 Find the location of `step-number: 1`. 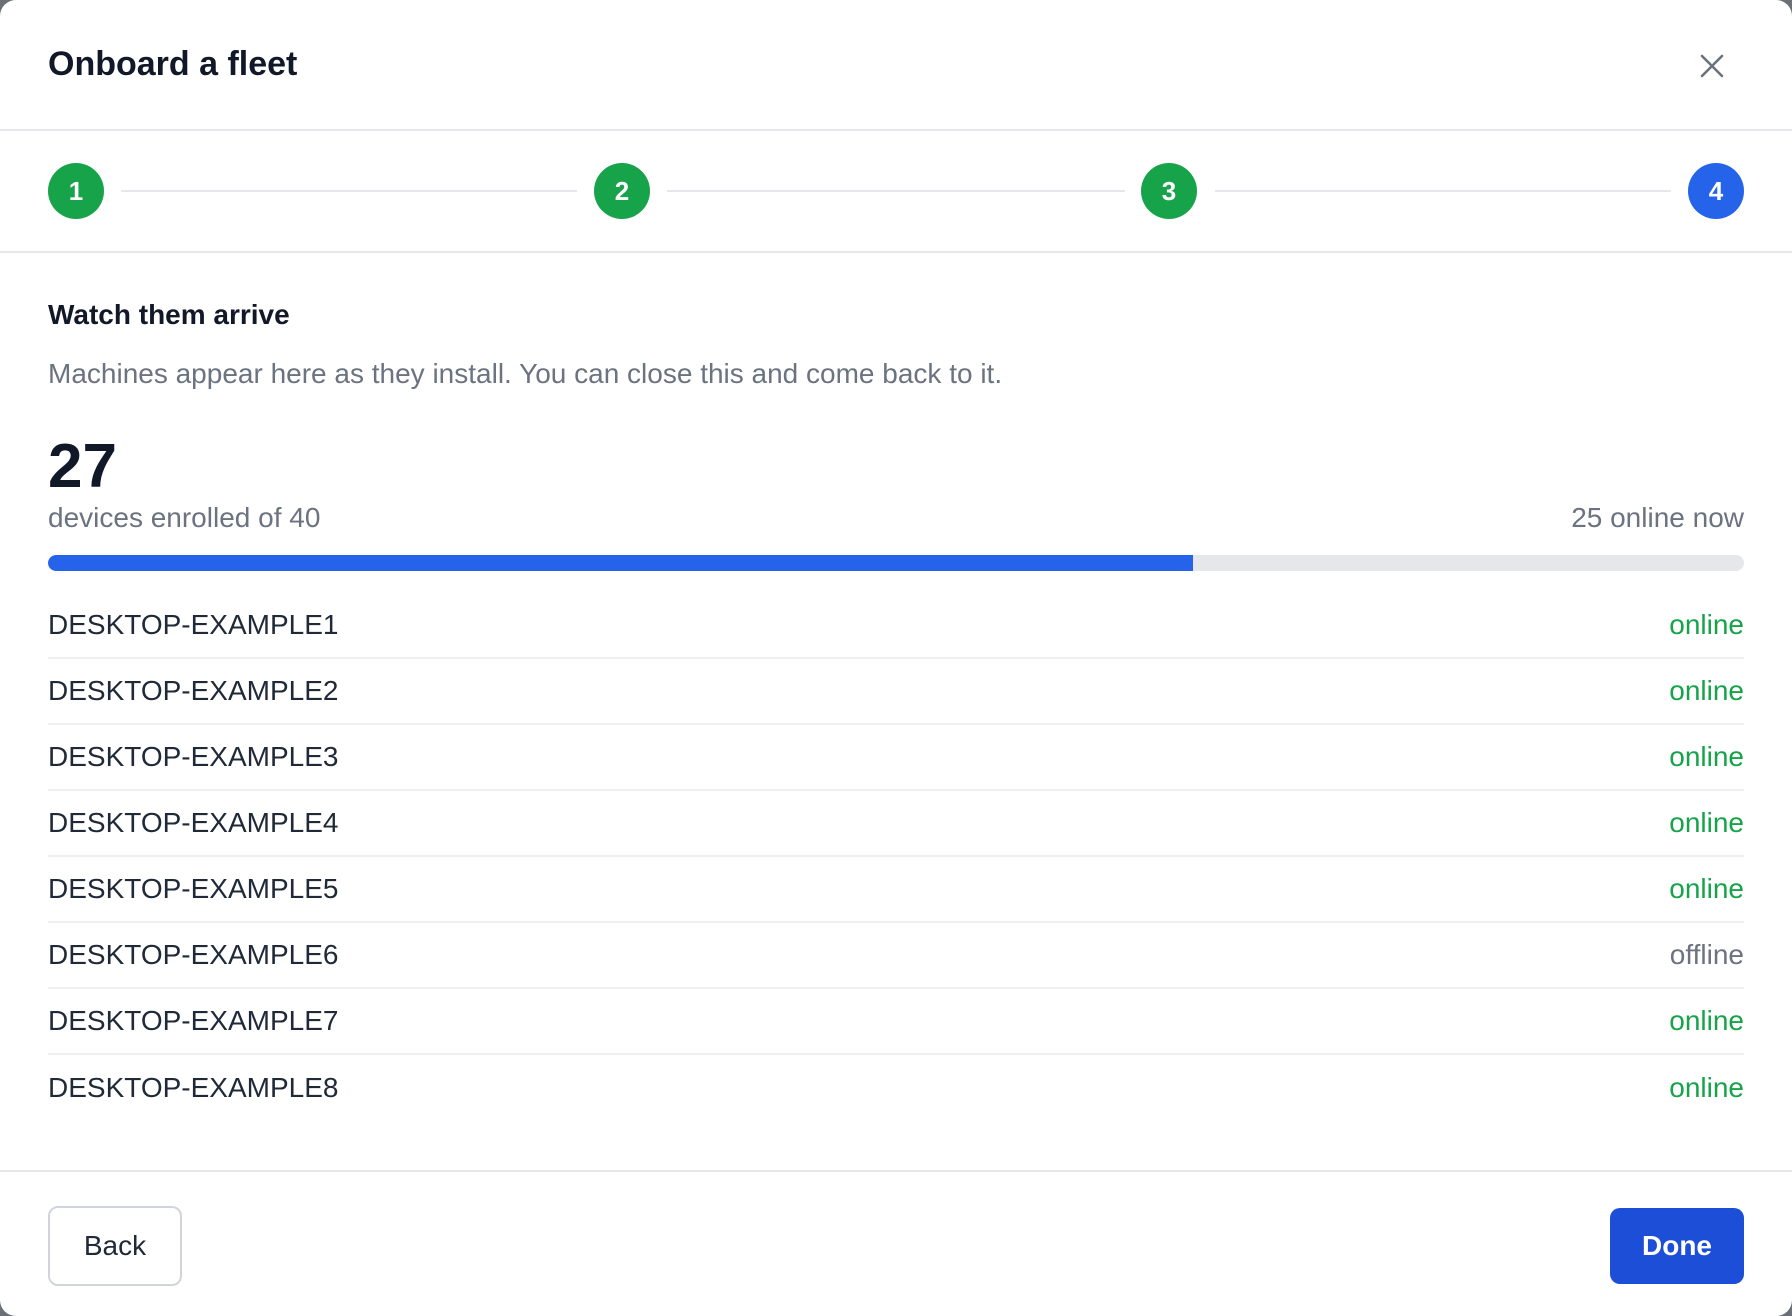

step-number: 1 is located at coordinates (76, 191).